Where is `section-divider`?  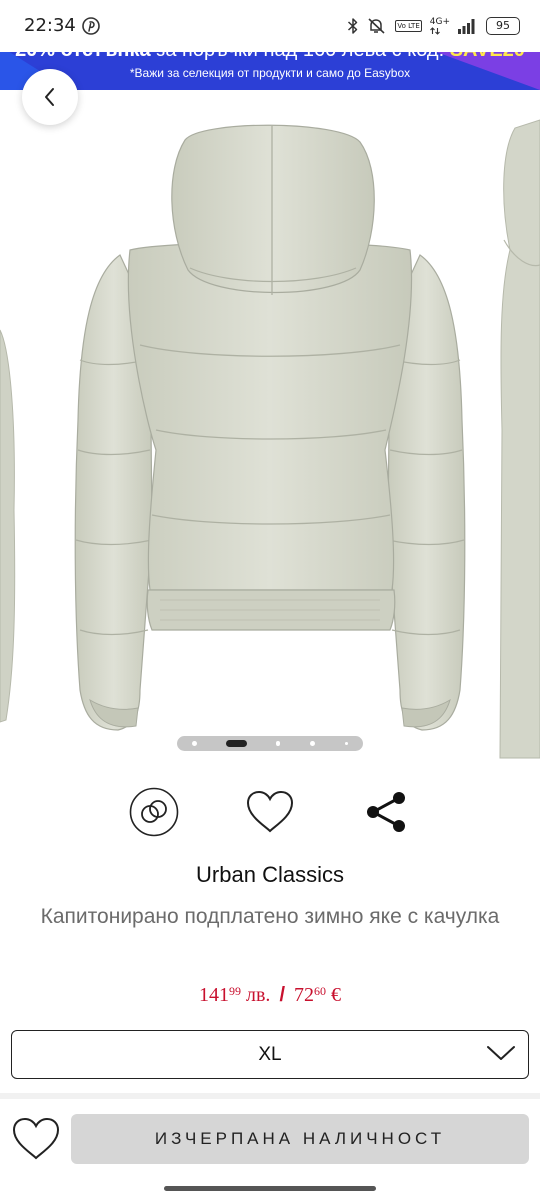
section-divider is located at coordinates (270, 1096).